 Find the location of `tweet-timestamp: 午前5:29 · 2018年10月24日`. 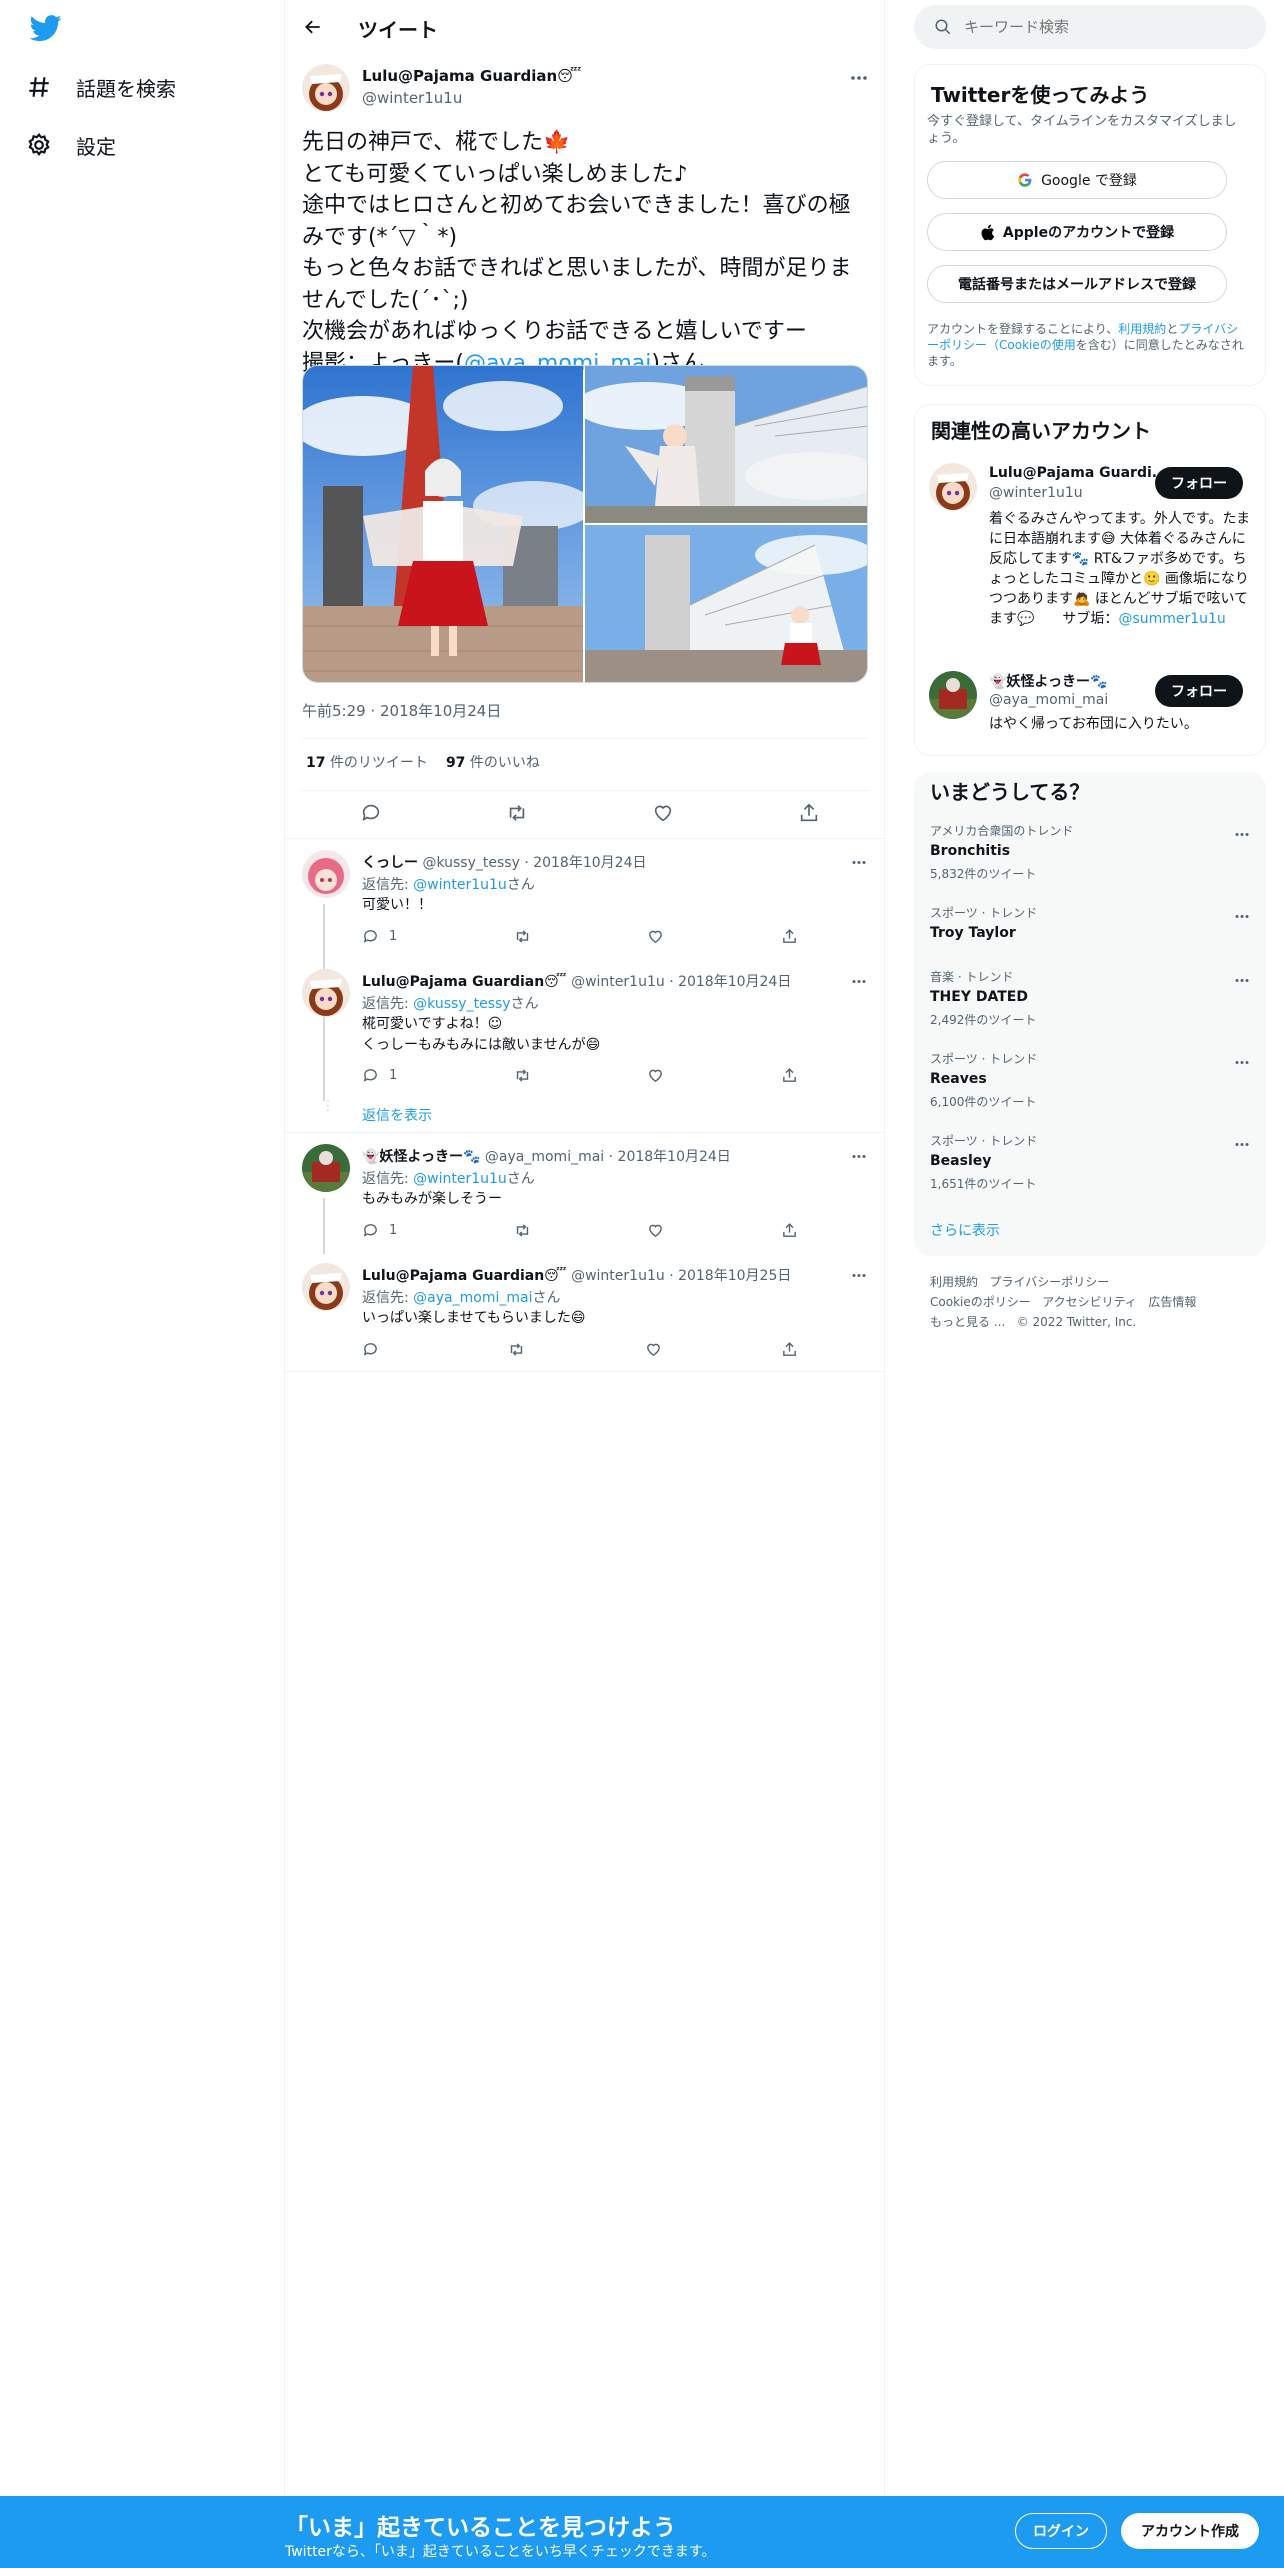

tweet-timestamp: 午前5:29 · 2018年10月24日 is located at coordinates (401, 710).